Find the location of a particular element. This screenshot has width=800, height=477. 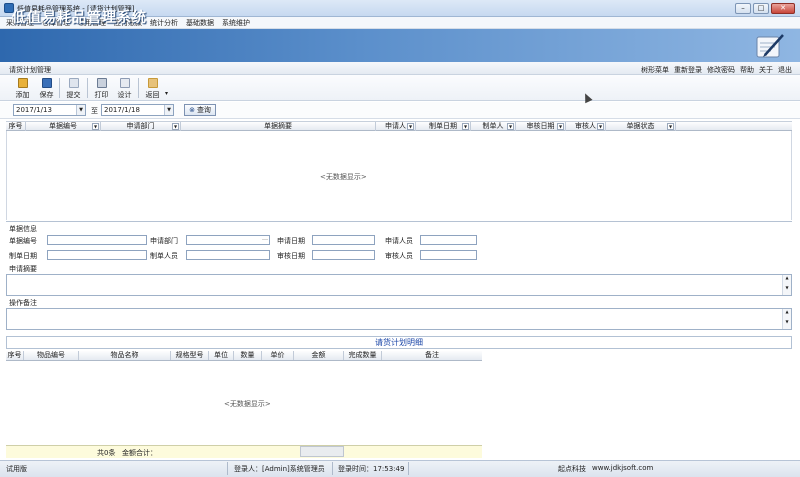

back-button-label: 返回 is located at coordinates (152, 95).